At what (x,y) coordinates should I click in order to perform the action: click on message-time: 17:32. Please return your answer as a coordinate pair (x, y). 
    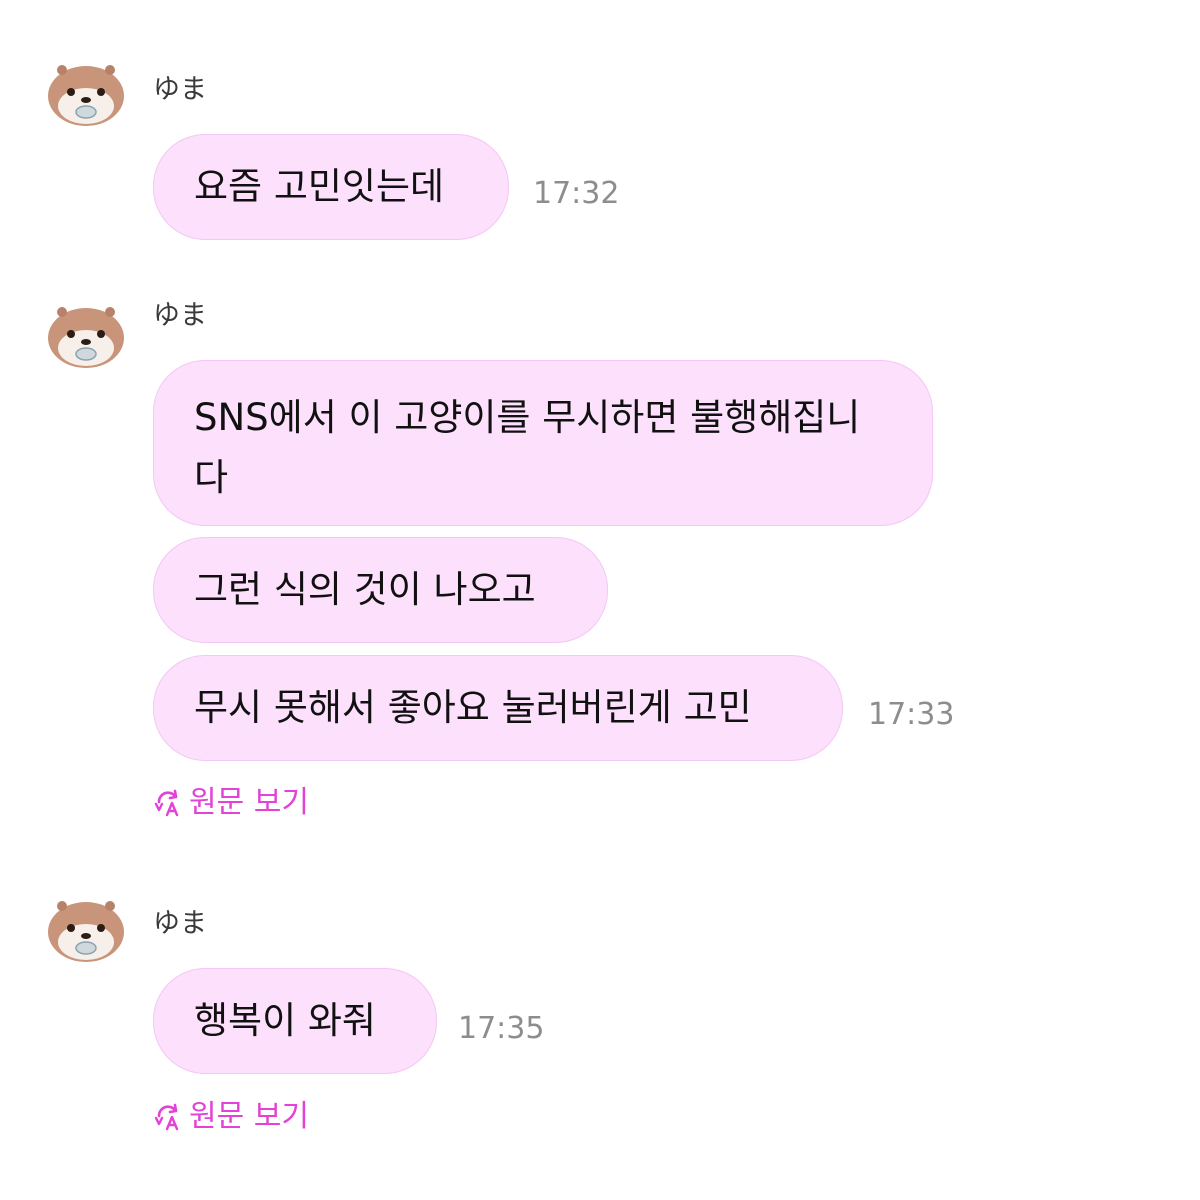
    Looking at the image, I should click on (576, 193).